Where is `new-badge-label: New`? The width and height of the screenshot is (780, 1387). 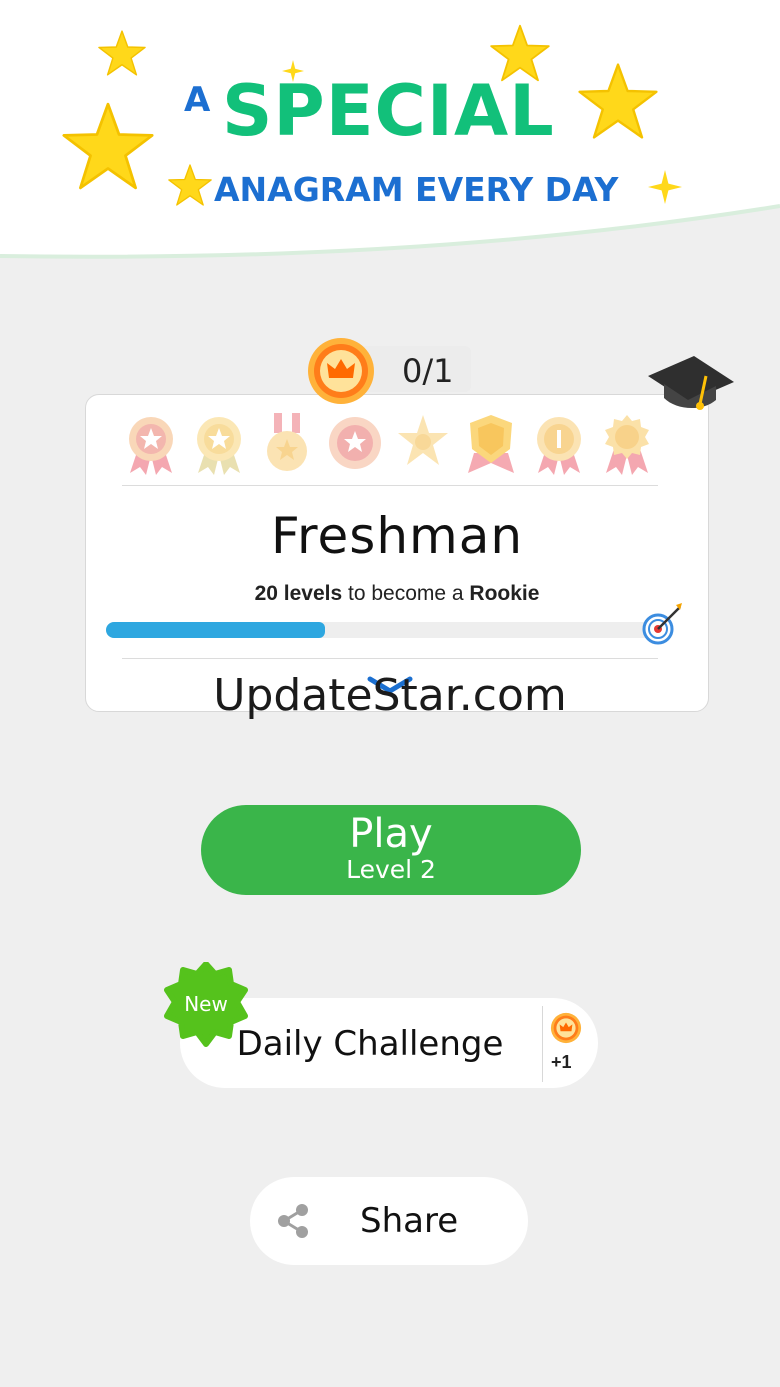 new-badge-label: New is located at coordinates (206, 1004).